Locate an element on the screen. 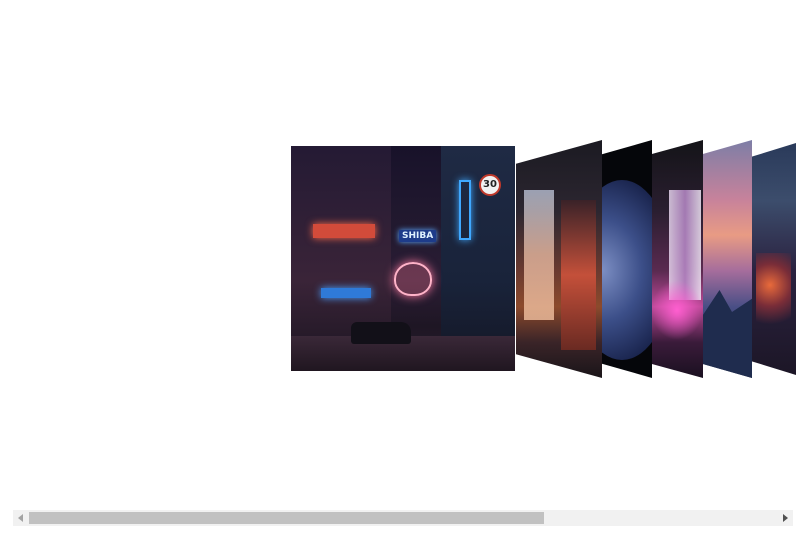 The width and height of the screenshot is (800, 533). red-neon-strip is located at coordinates (344, 231).